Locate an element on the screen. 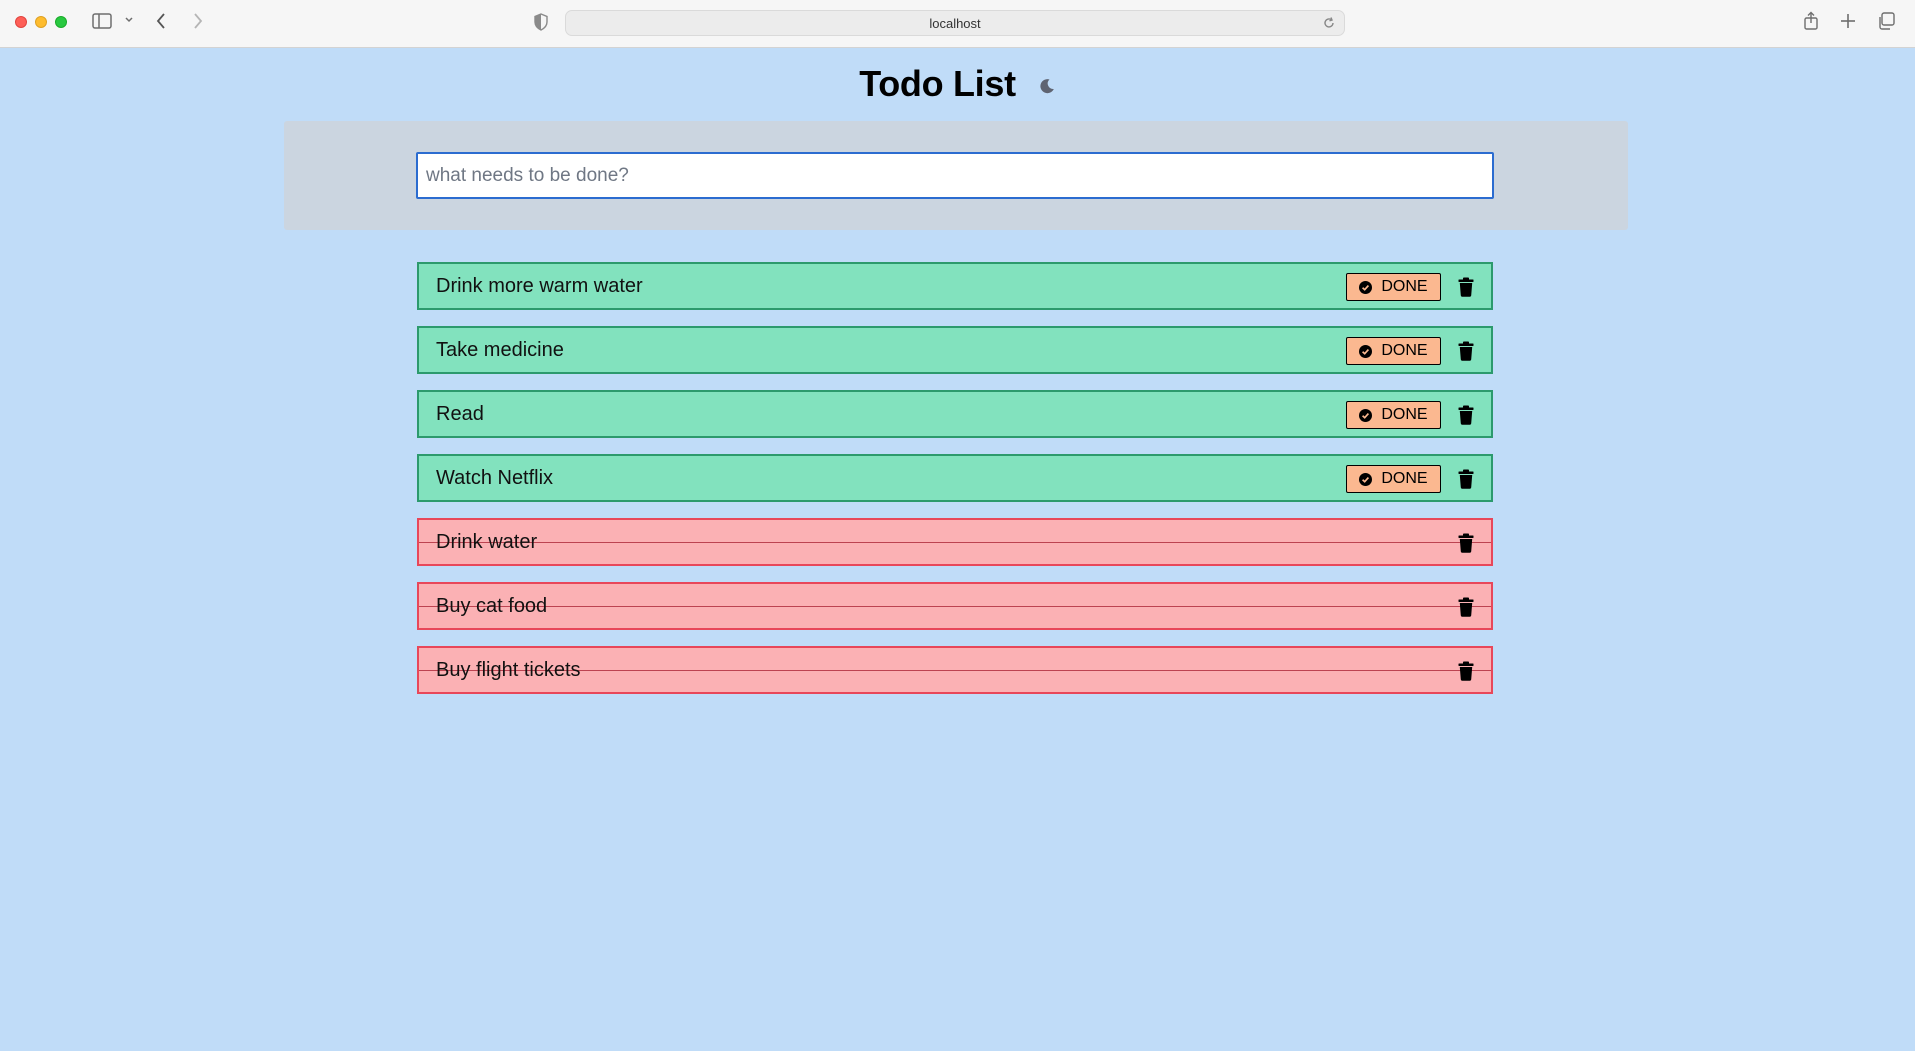 Image resolution: width=1915 pixels, height=1051 pixels. address-bar: localhost is located at coordinates (955, 23).